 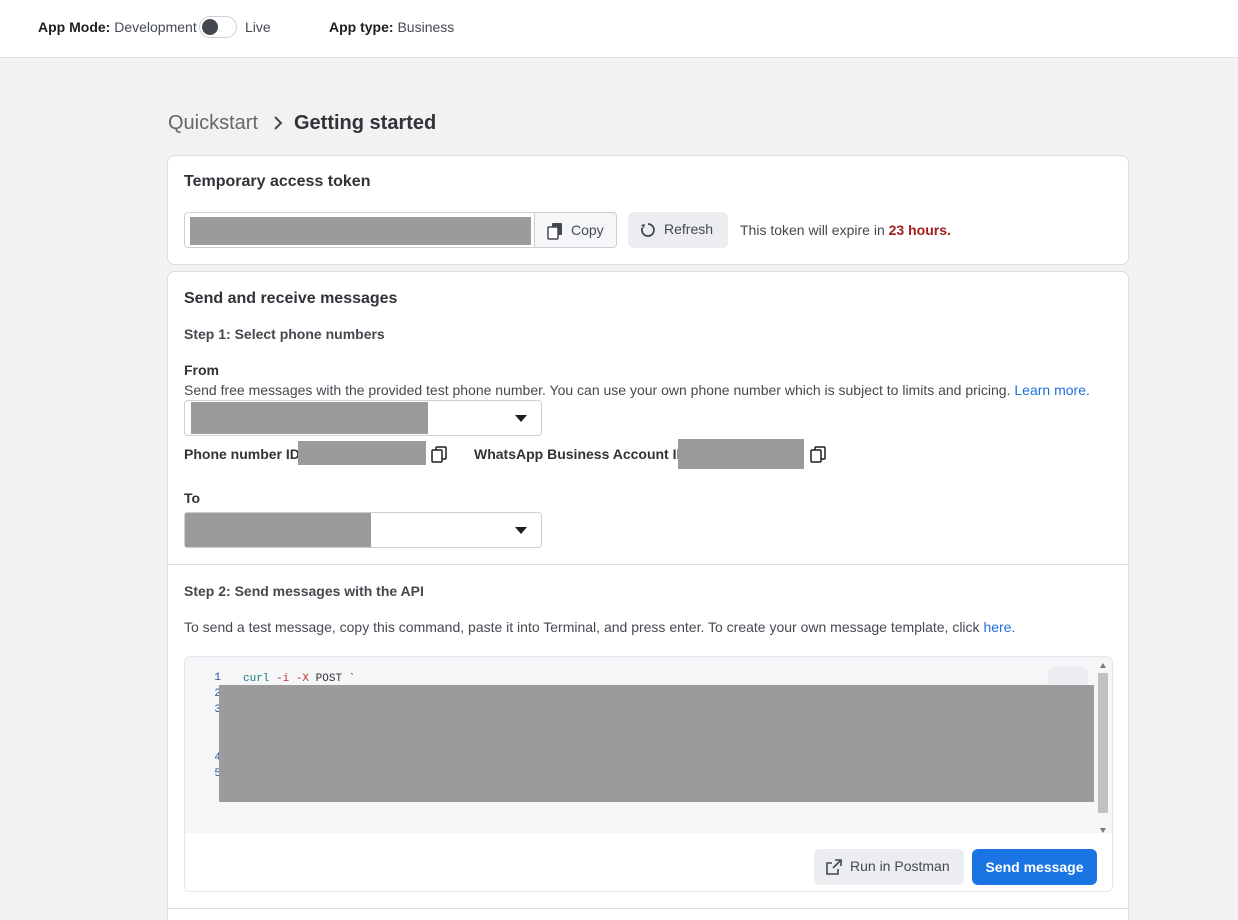 I want to click on token-card-title: Temporary access token, so click(x=277, y=181).